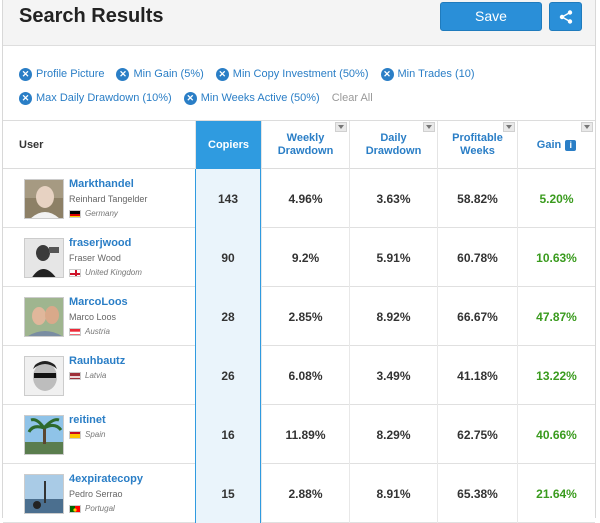  I want to click on column-header-gain: Gain i, so click(556, 145).